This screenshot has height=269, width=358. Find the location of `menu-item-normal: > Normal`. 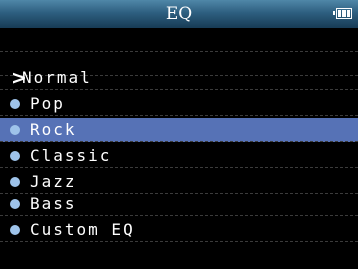

menu-item-normal: > Normal is located at coordinates (179, 78).